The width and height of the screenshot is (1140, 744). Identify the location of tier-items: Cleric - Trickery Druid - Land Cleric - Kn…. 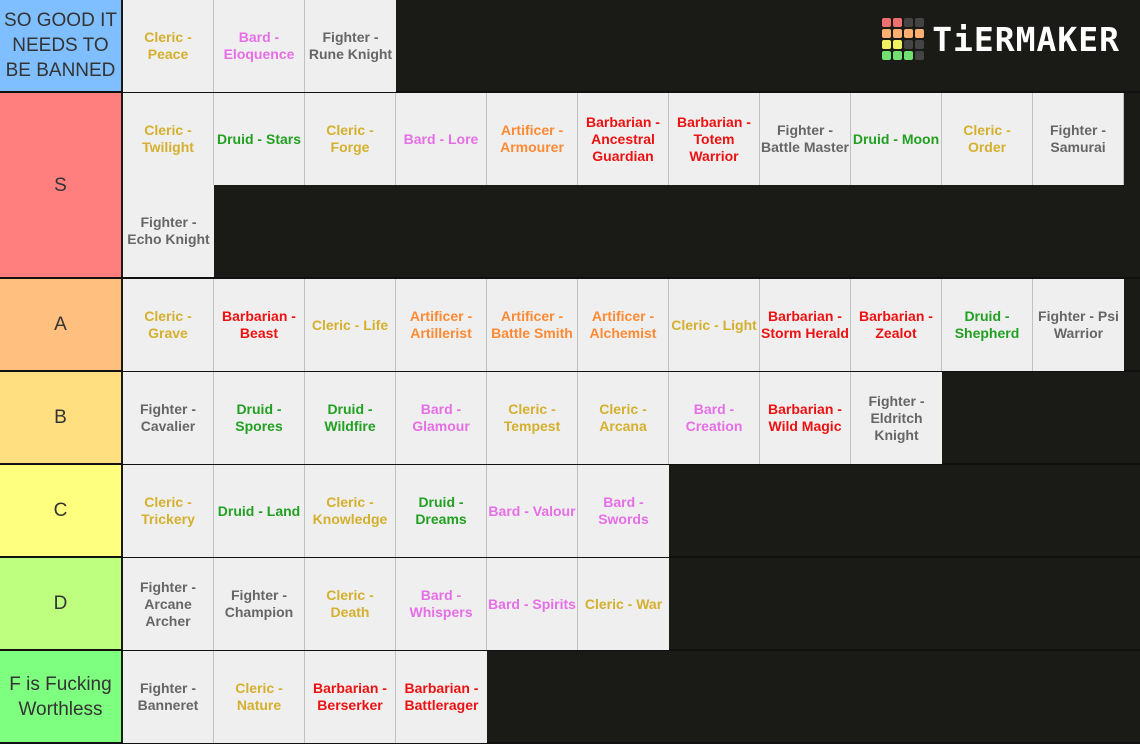
(631, 511).